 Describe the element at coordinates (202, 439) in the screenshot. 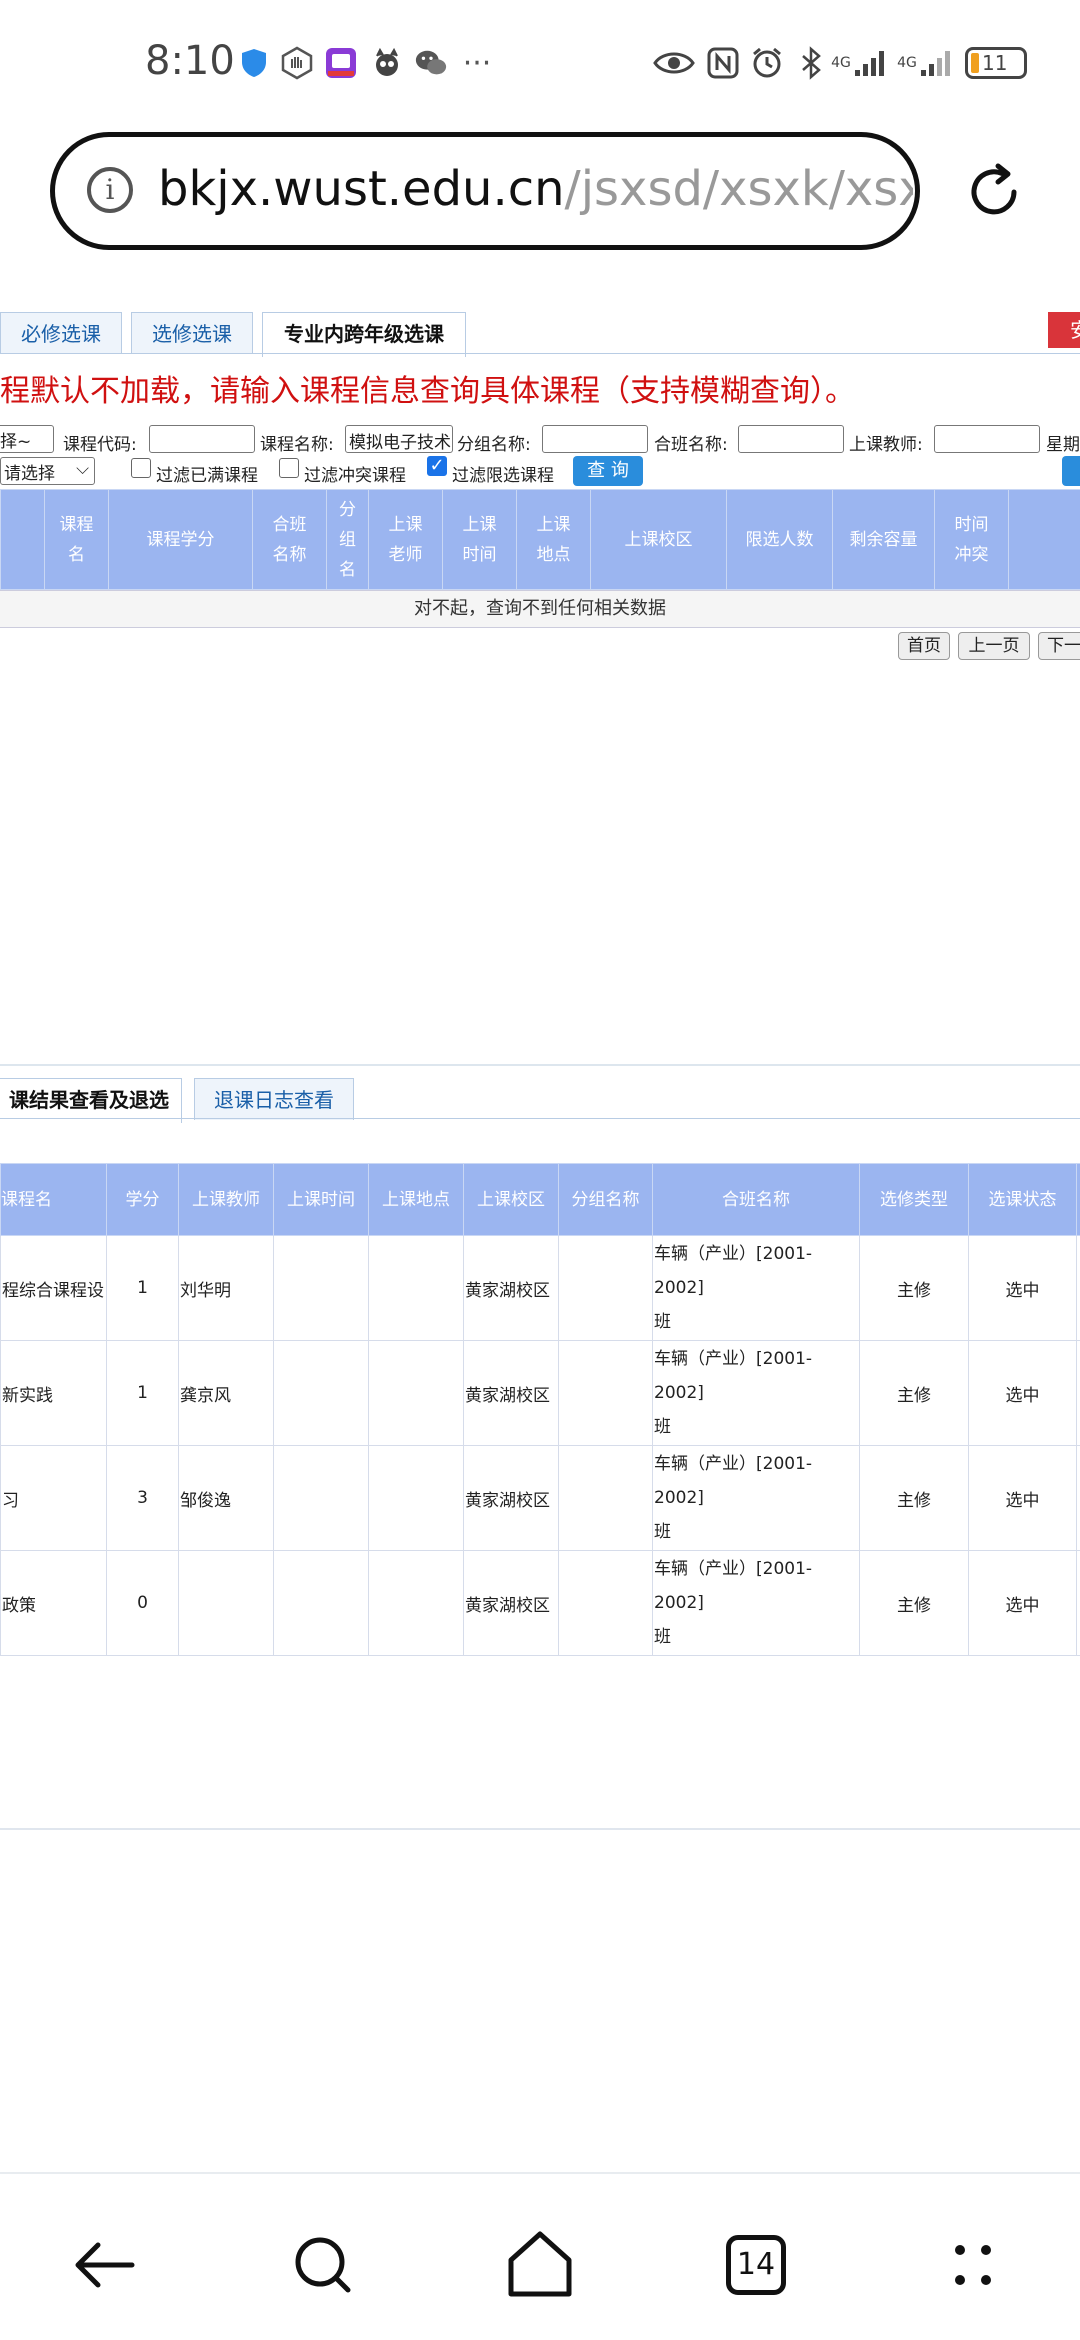

I see `course-code-input` at that location.